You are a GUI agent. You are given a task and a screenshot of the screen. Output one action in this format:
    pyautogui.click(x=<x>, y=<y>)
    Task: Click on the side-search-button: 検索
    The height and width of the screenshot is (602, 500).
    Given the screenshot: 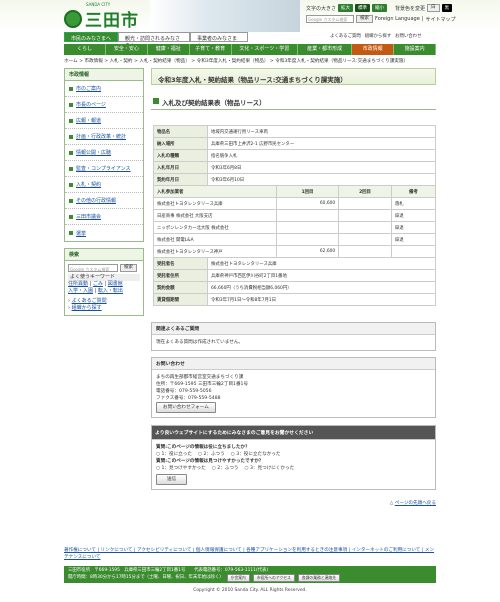 What is the action you would take?
    pyautogui.click(x=128, y=268)
    